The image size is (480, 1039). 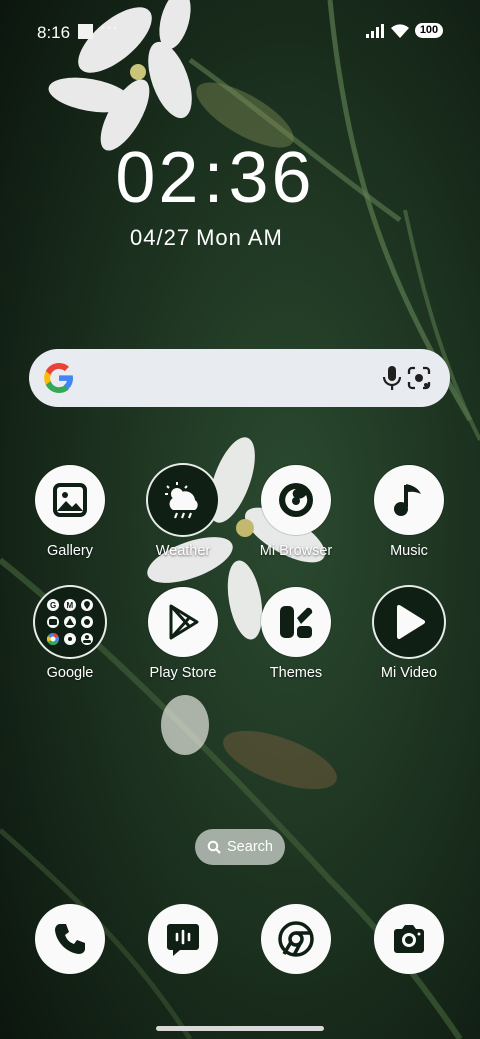 I want to click on search-icon, so click(x=214, y=847).